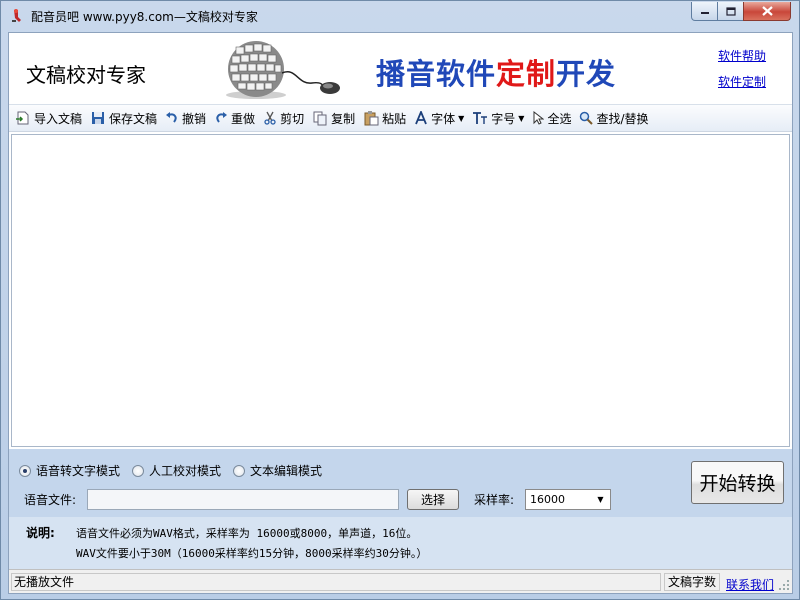 The width and height of the screenshot is (800, 600). What do you see at coordinates (22, 118) in the screenshot?
I see `import-icon` at bounding box center [22, 118].